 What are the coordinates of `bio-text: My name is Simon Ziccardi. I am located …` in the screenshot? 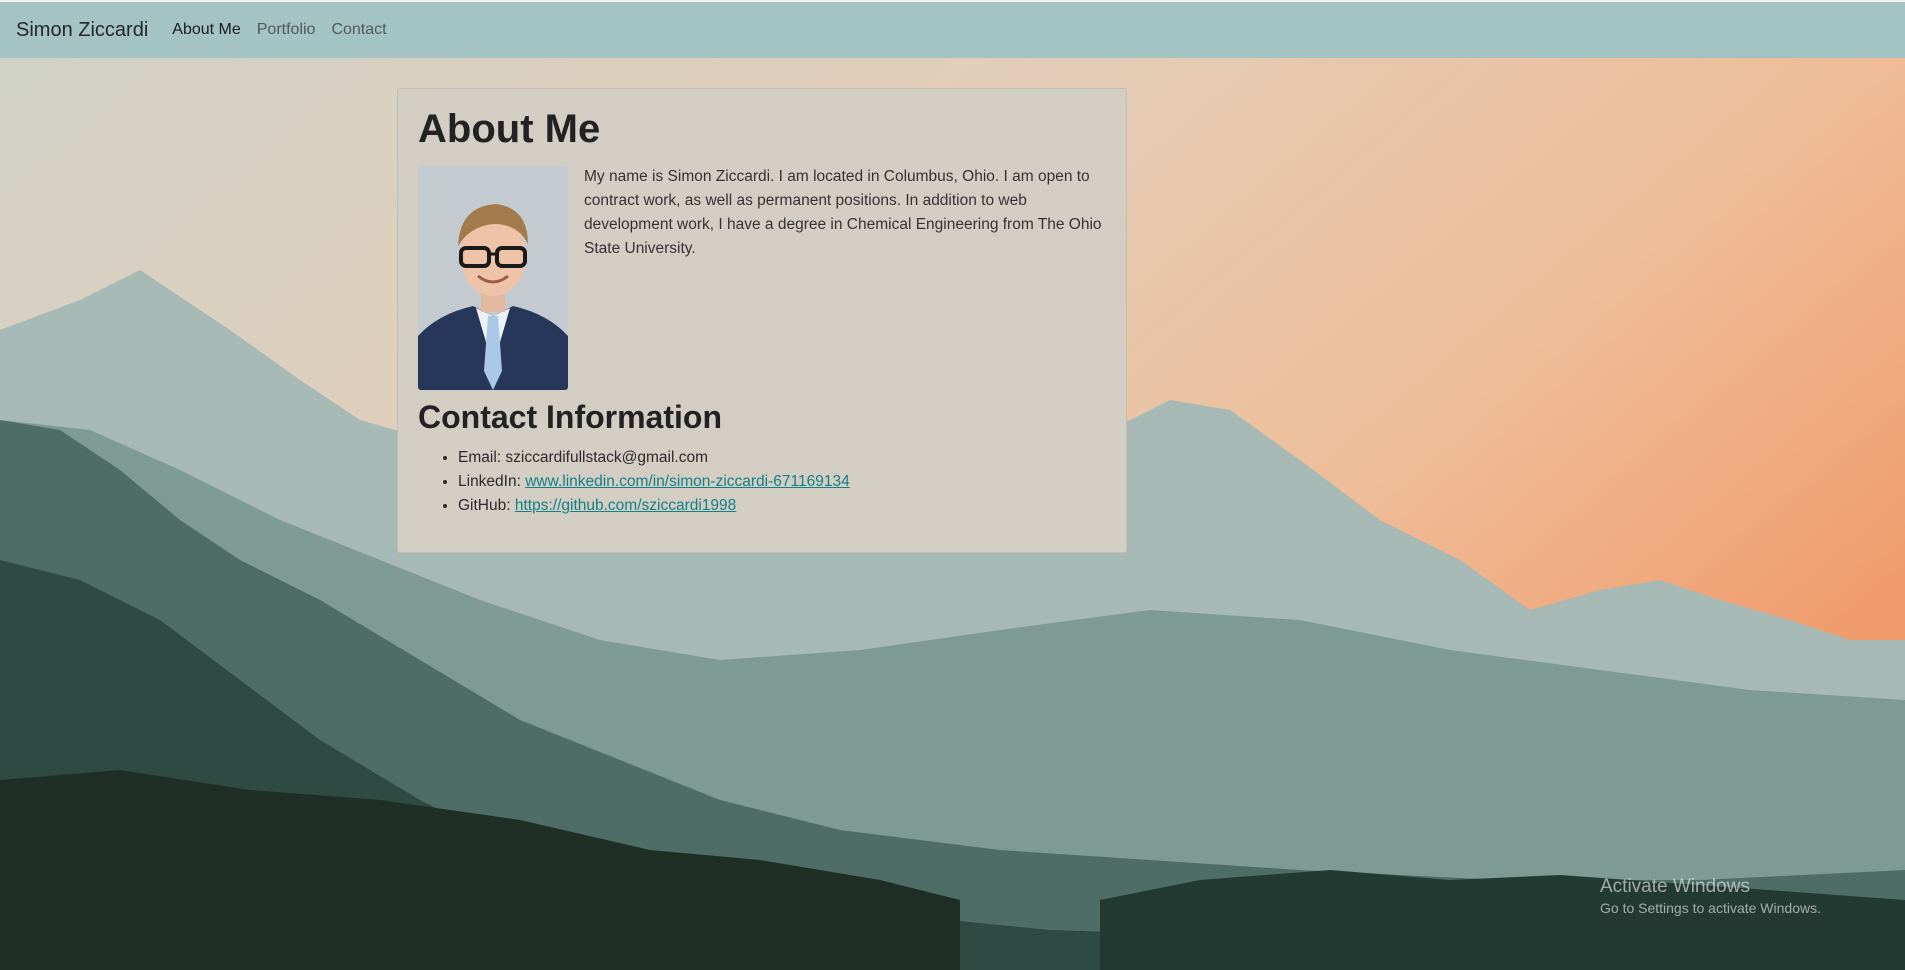 It's located at (843, 212).